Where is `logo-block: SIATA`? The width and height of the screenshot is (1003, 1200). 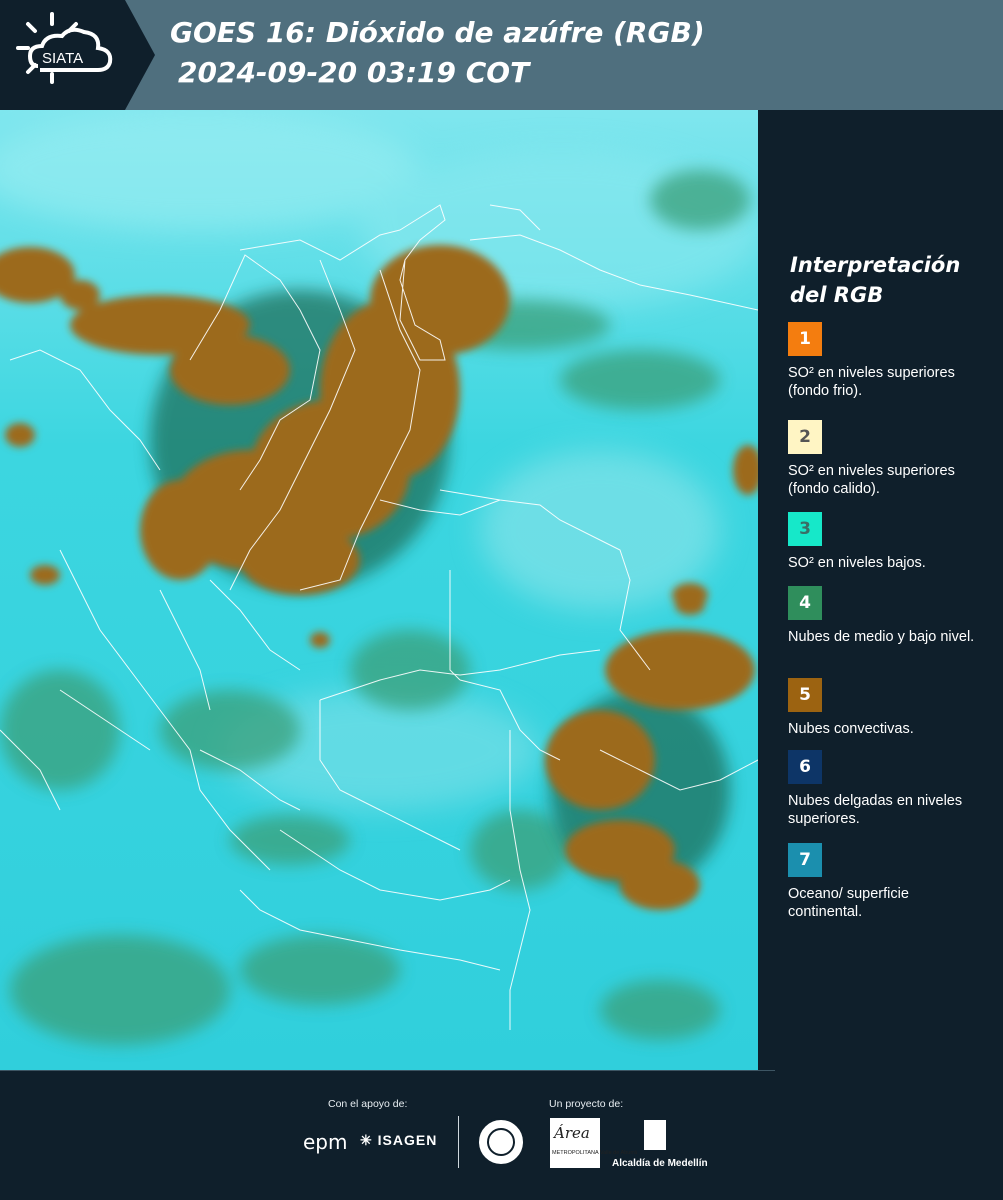 logo-block: SIATA is located at coordinates (77, 55).